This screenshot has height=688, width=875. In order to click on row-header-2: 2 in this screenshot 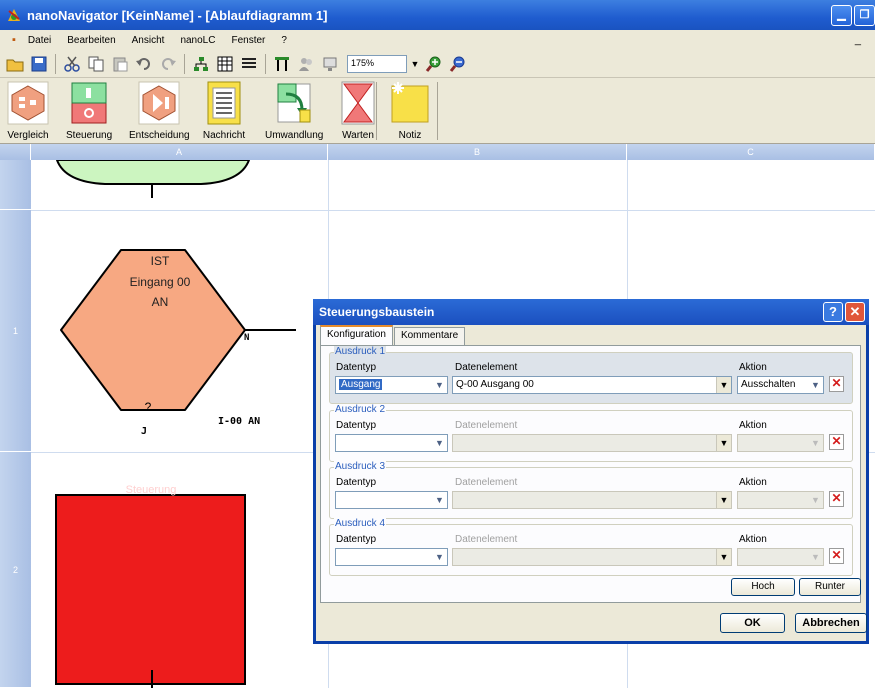, I will do `click(15, 570)`.